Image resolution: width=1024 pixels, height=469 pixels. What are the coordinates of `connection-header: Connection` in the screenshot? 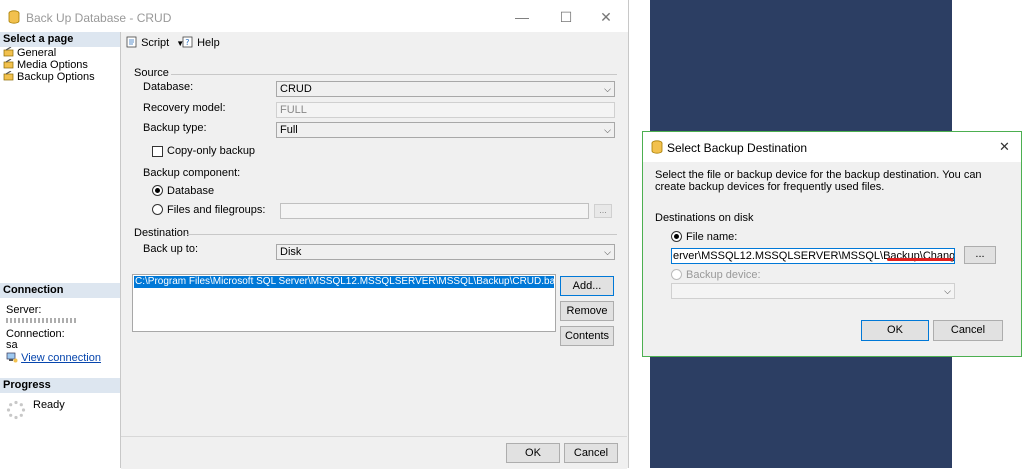 It's located at (60, 290).